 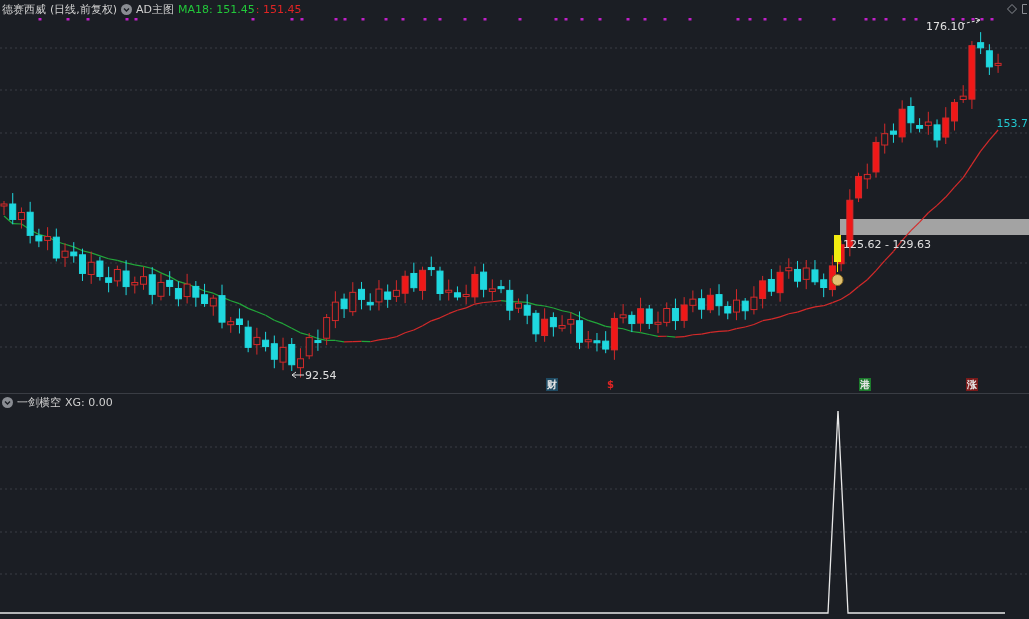 I want to click on high-price-label: 176.10, so click(x=945, y=26).